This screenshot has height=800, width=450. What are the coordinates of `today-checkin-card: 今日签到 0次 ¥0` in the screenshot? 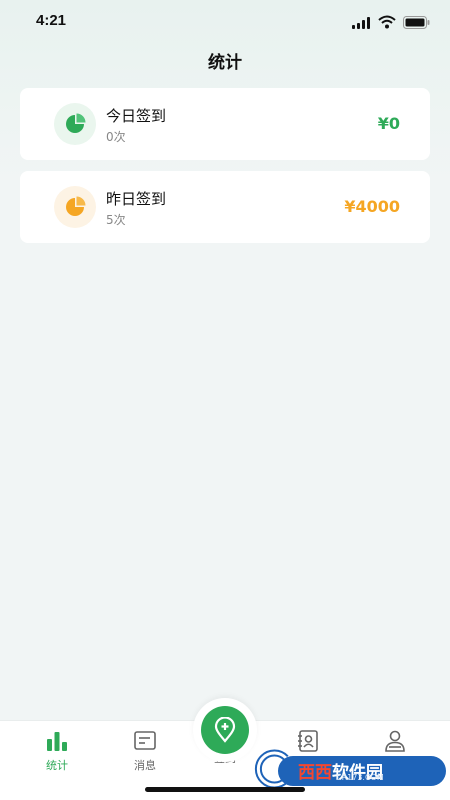 It's located at (225, 124).